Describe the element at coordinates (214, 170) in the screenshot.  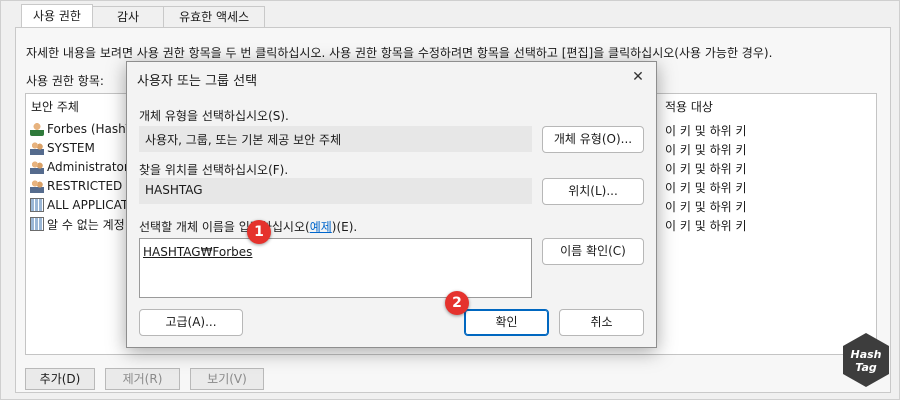
I see `location-label: 찾을 위치를 선택하십시오(F).` at that location.